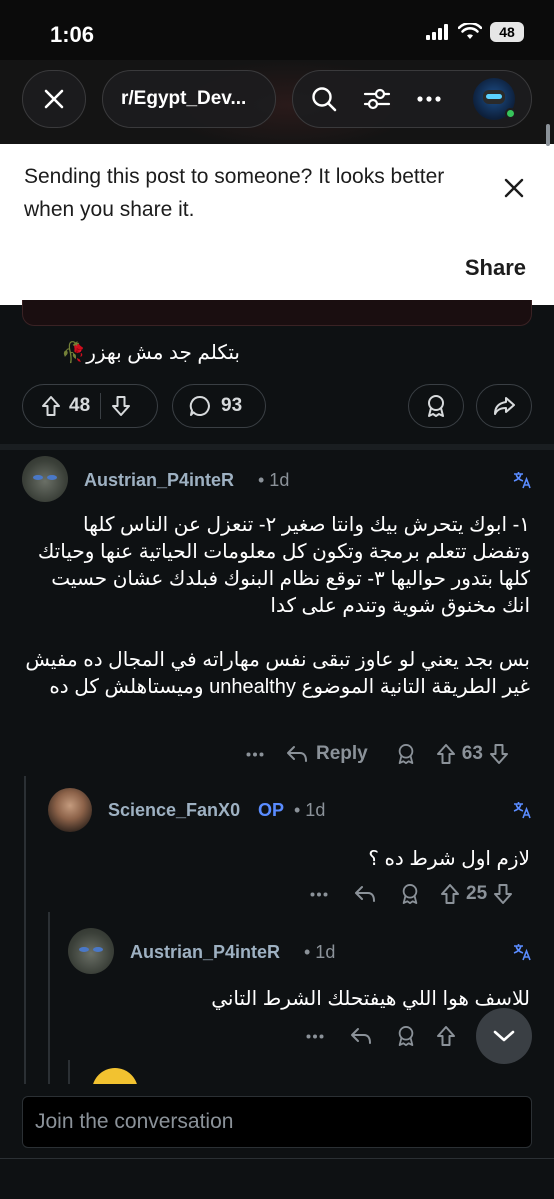  What do you see at coordinates (477, 893) in the screenshot?
I see `comment-vote-count: 25` at bounding box center [477, 893].